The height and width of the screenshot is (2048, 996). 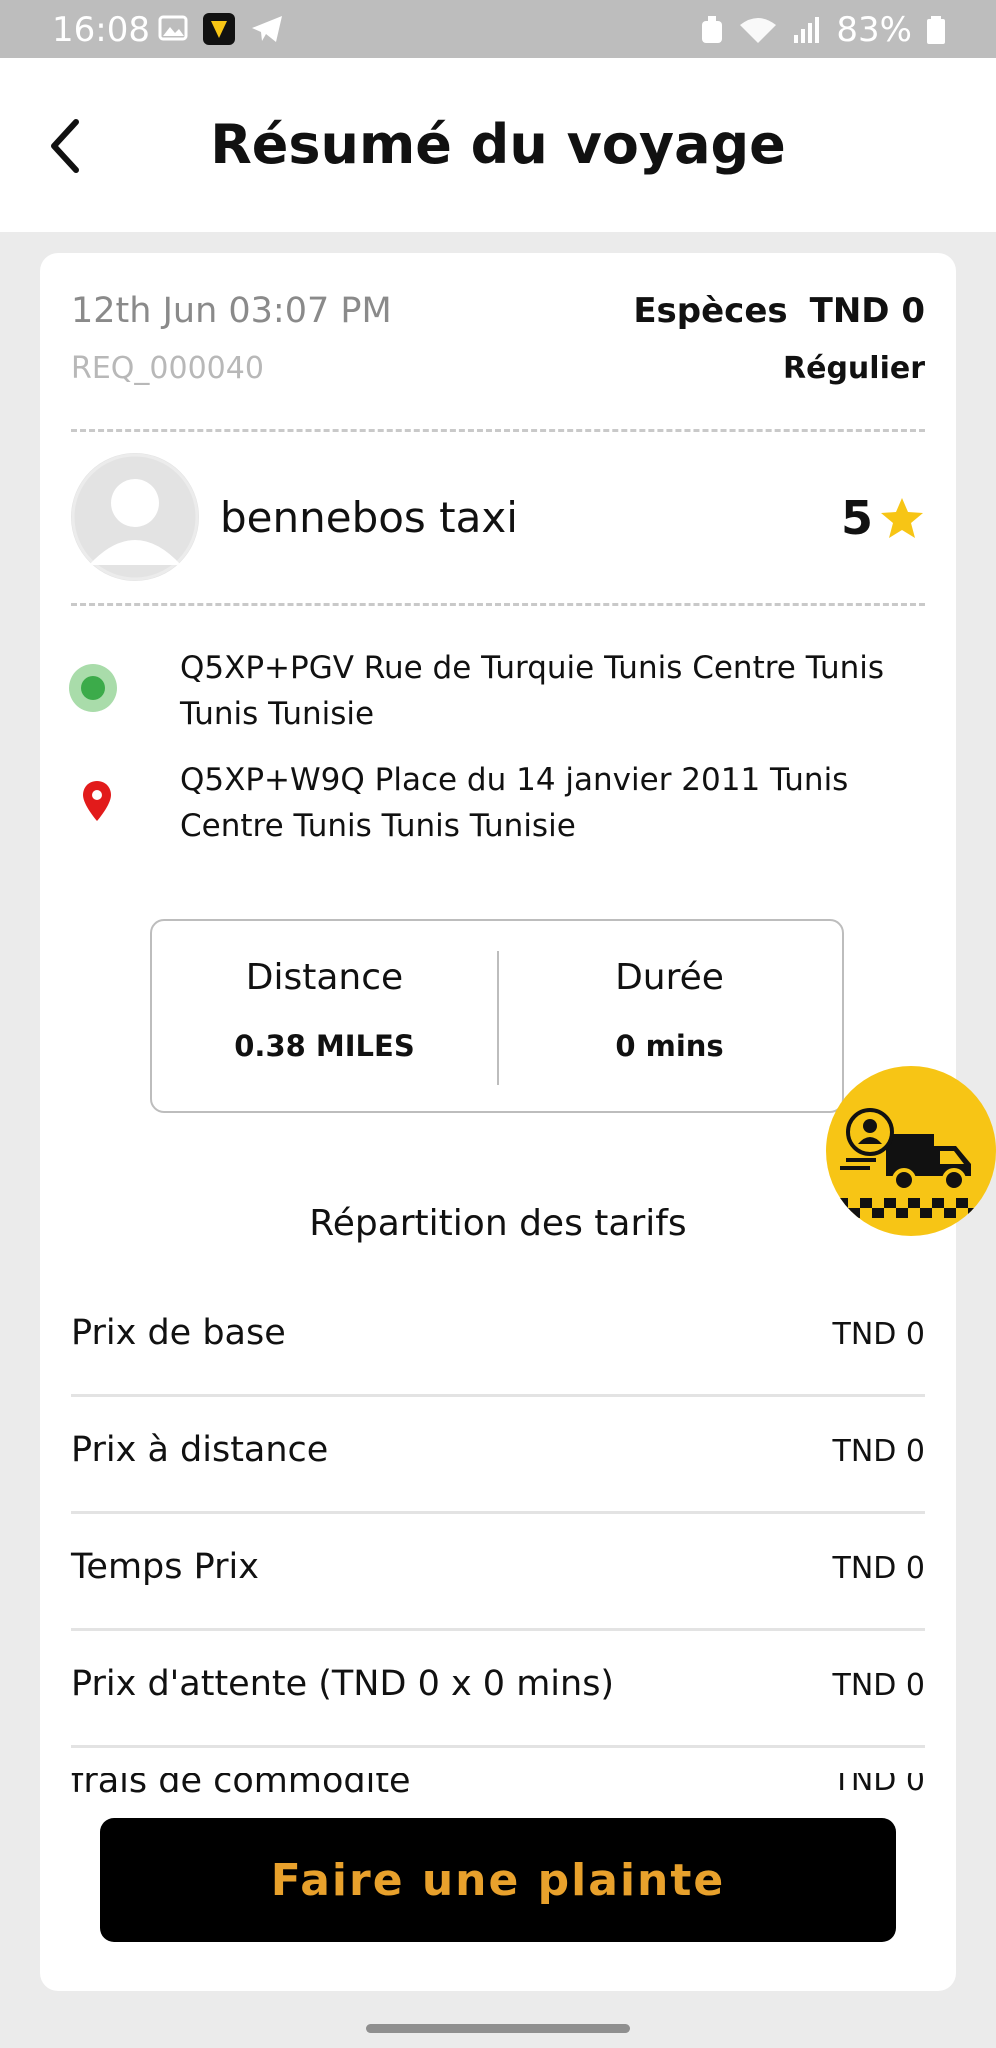 I want to click on complaint-button: Faire une plainte, so click(x=498, y=1880).